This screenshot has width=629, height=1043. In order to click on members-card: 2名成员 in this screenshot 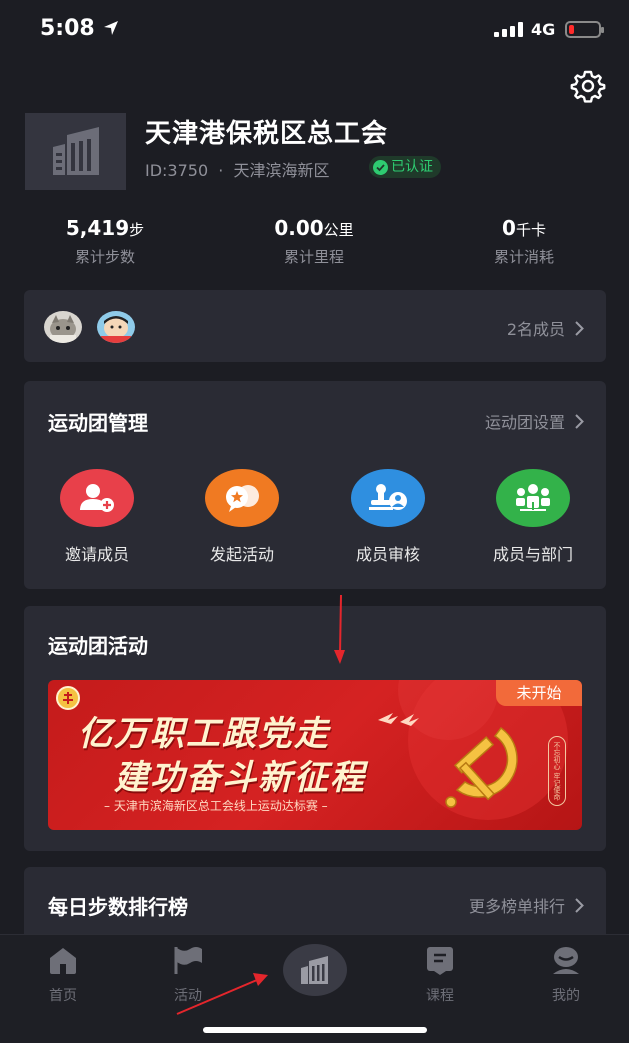, I will do `click(315, 326)`.